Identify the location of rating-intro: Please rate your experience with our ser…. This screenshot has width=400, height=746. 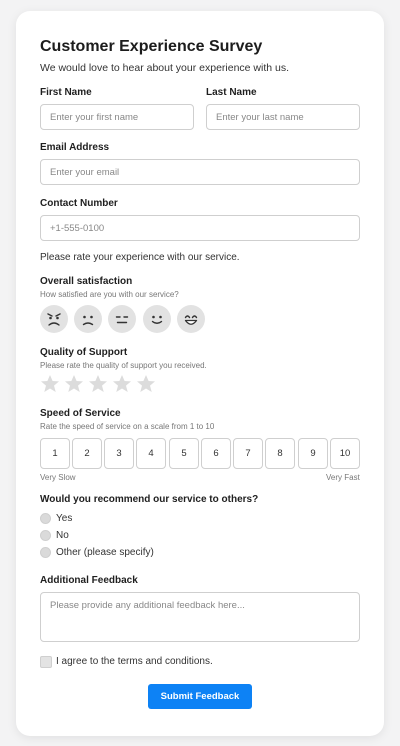
(140, 257).